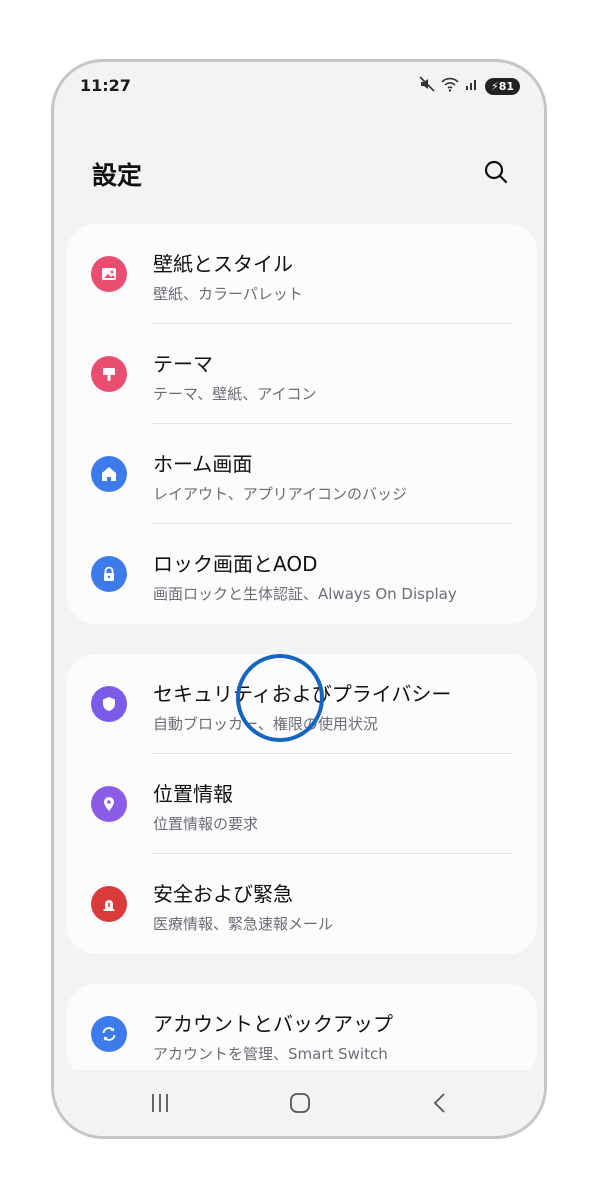 The image size is (600, 1200). I want to click on item-subtitle: アカウントを管理、Smart Switch, so click(270, 1054).